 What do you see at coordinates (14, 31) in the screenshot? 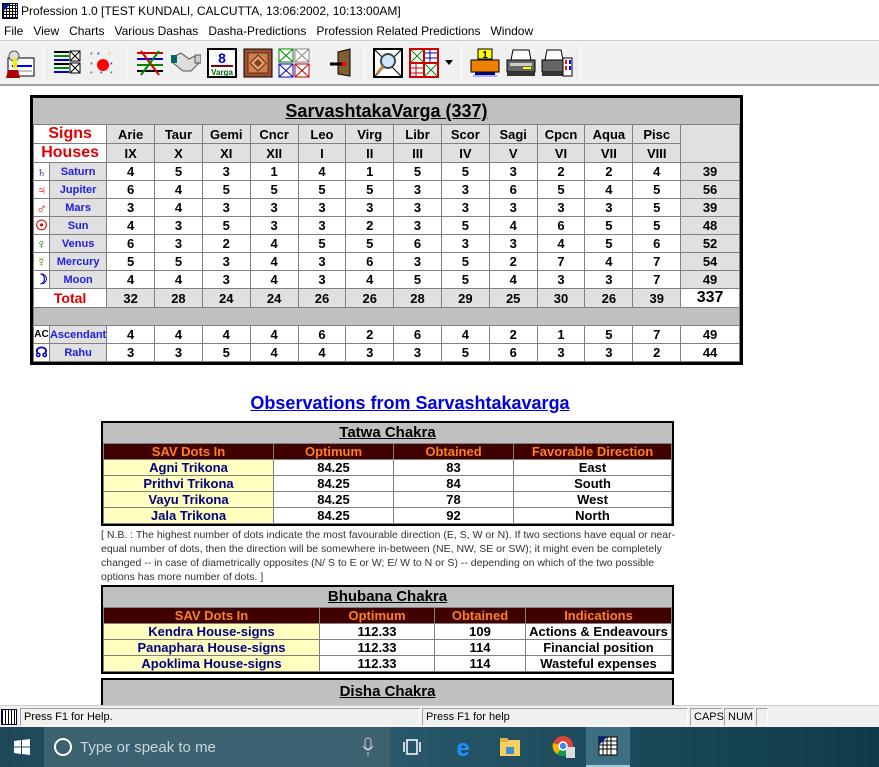
I see `menu-file: File` at bounding box center [14, 31].